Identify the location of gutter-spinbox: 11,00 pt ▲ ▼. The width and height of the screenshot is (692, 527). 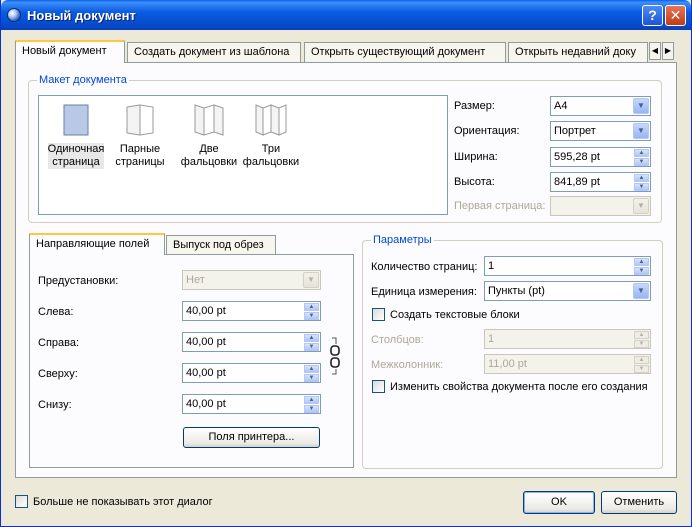
(567, 364).